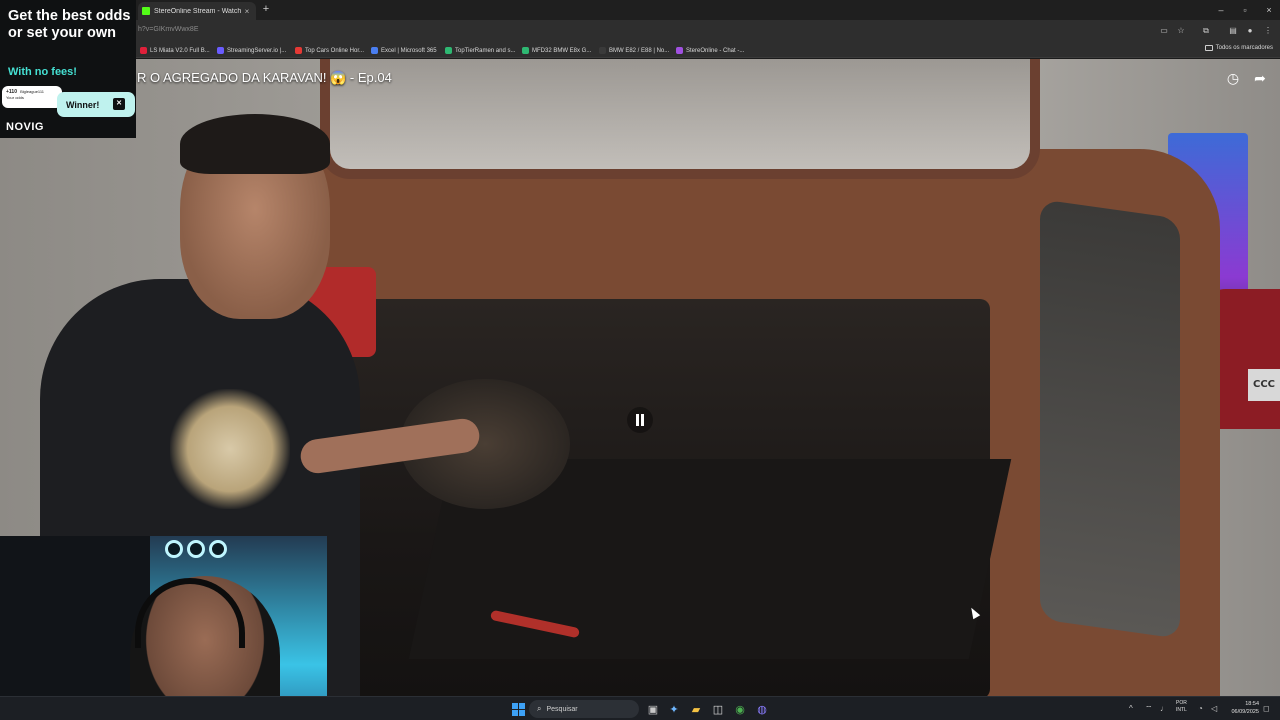 Image resolution: width=1280 pixels, height=720 pixels. What do you see at coordinates (1242, 708) in the screenshot?
I see `system-clock: 18:54 06/09/2025` at bounding box center [1242, 708].